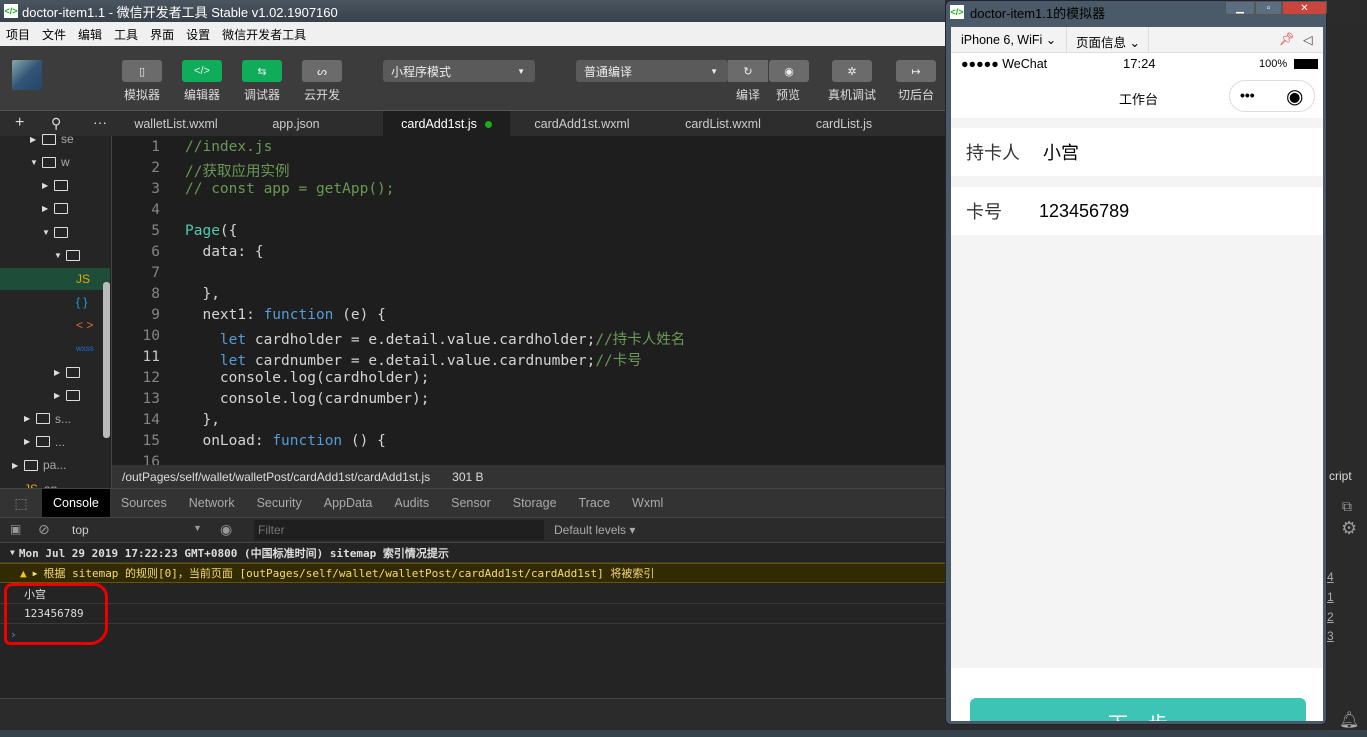 The image size is (1367, 737). Describe the element at coordinates (594, 530) in the screenshot. I see `levels-select: Default levels ▾` at that location.